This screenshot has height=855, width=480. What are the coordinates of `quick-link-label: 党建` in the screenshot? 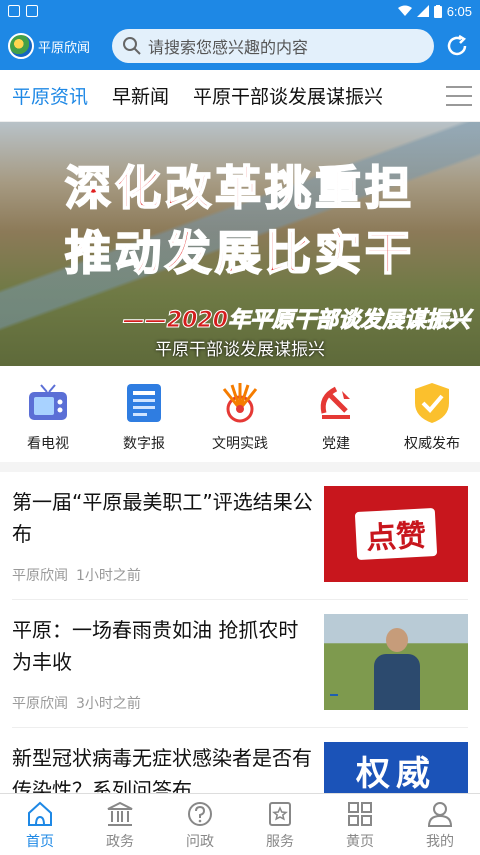 It's located at (336, 444).